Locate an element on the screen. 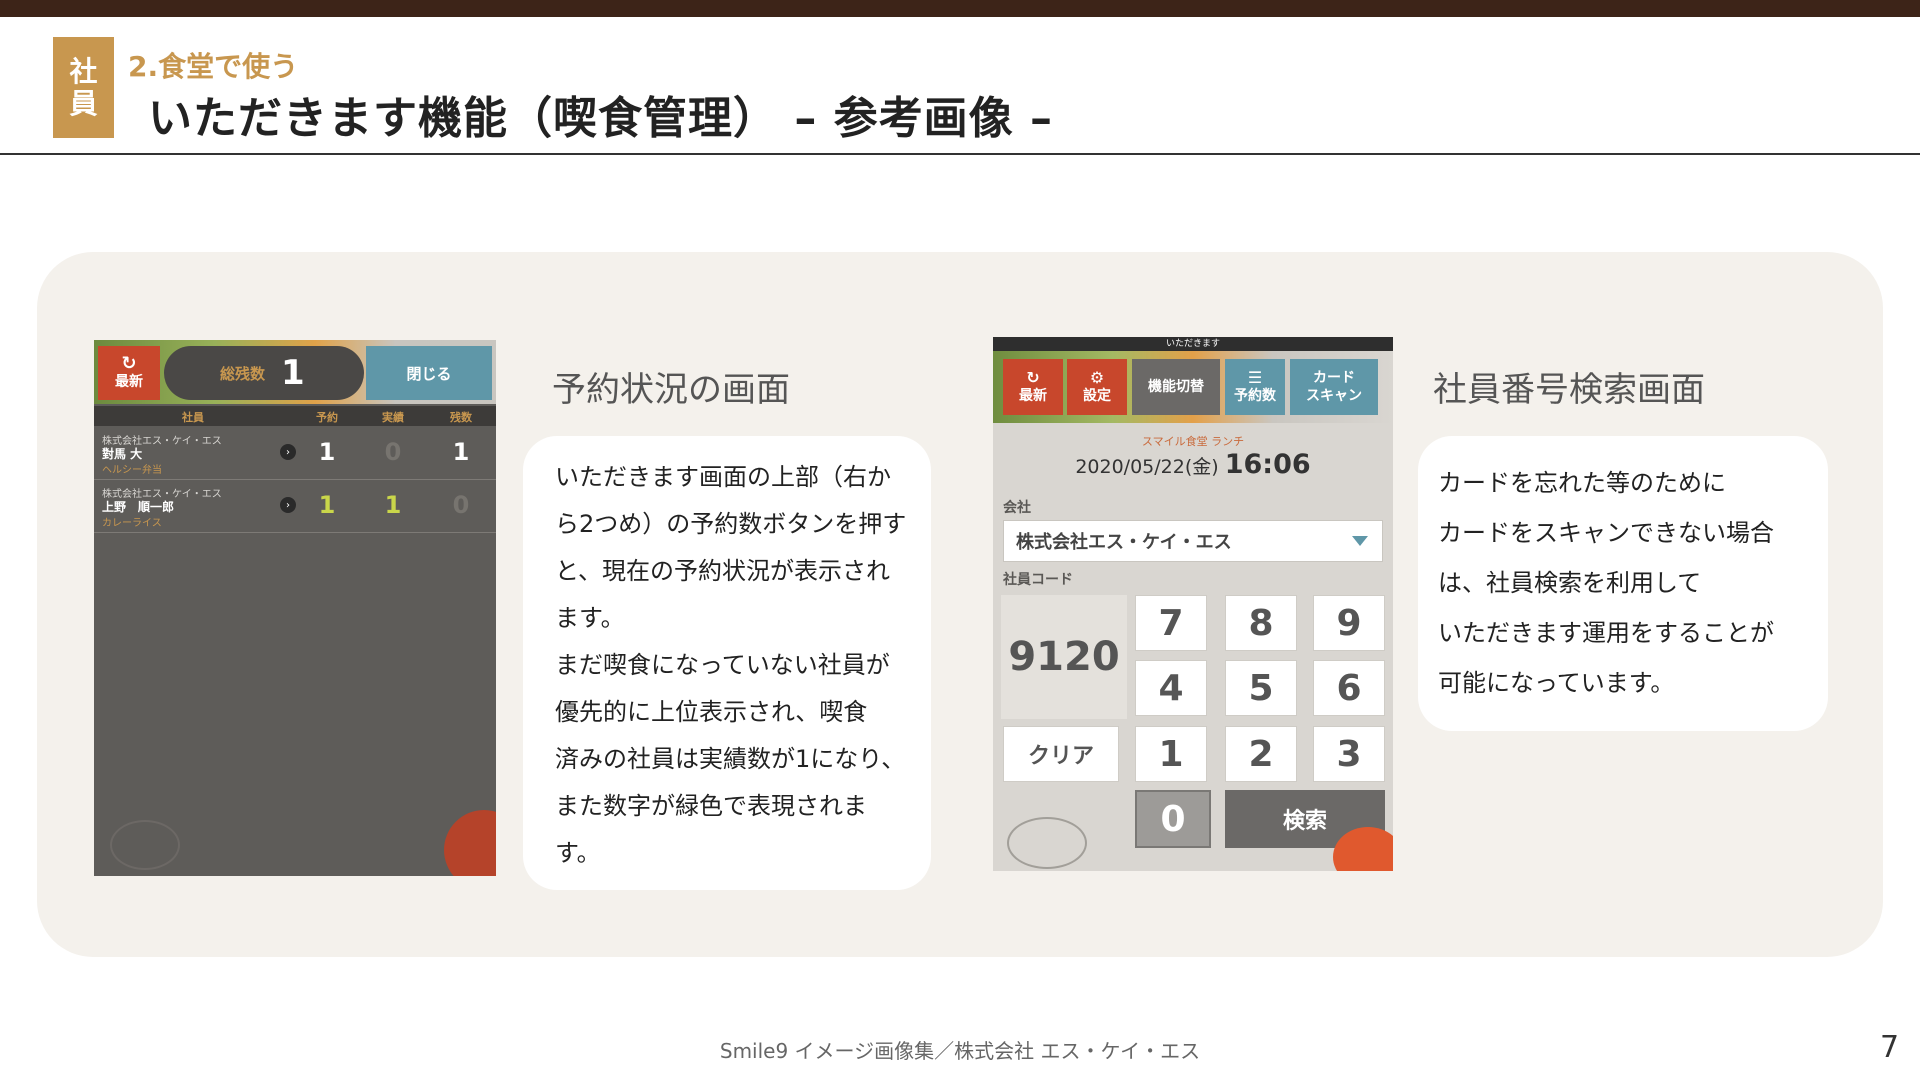 This screenshot has width=1920, height=1080. keypad-2: 2 is located at coordinates (1261, 754).